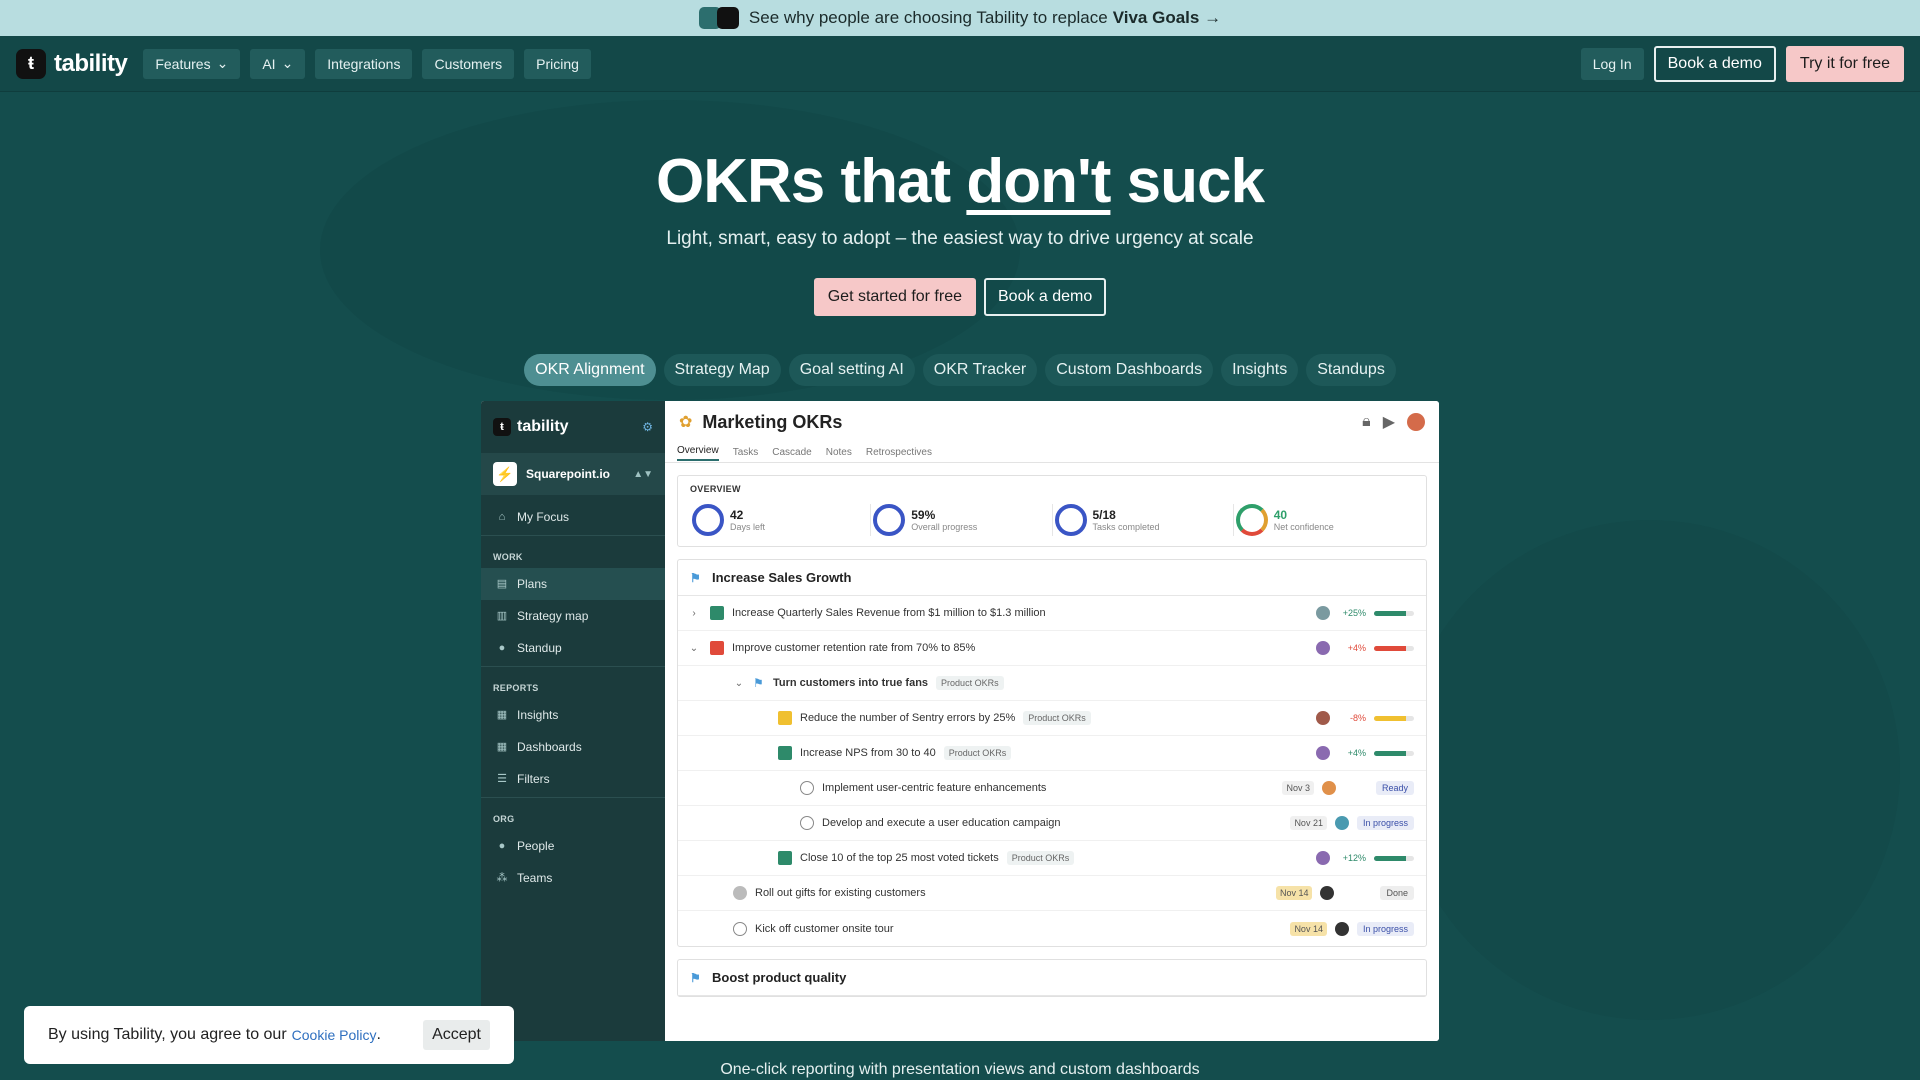 The height and width of the screenshot is (1080, 1920). I want to click on logo-icon: ŧ, so click(31, 63).